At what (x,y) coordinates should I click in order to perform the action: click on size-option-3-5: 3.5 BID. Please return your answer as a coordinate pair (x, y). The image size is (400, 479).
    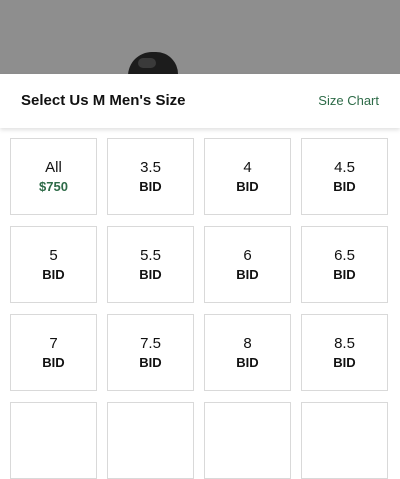
    Looking at the image, I should click on (150, 176).